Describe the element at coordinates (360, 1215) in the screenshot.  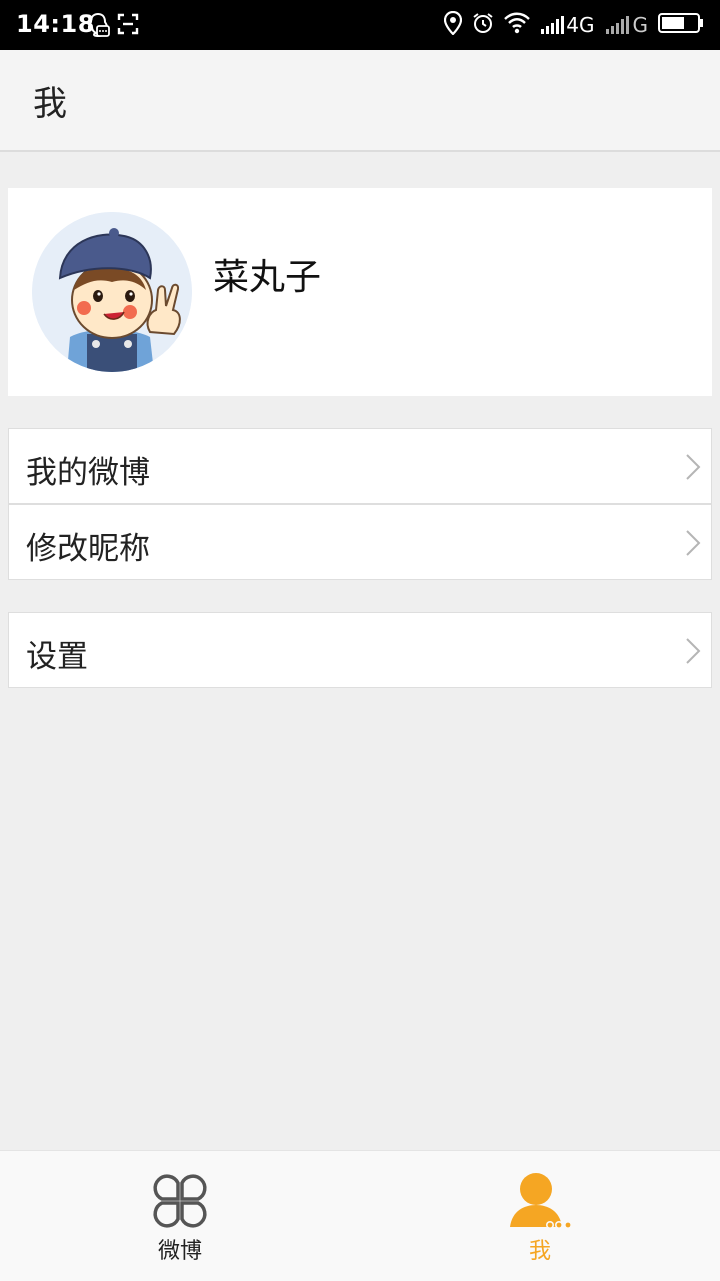
I see `bottom-tab-bar: 微博 我` at that location.